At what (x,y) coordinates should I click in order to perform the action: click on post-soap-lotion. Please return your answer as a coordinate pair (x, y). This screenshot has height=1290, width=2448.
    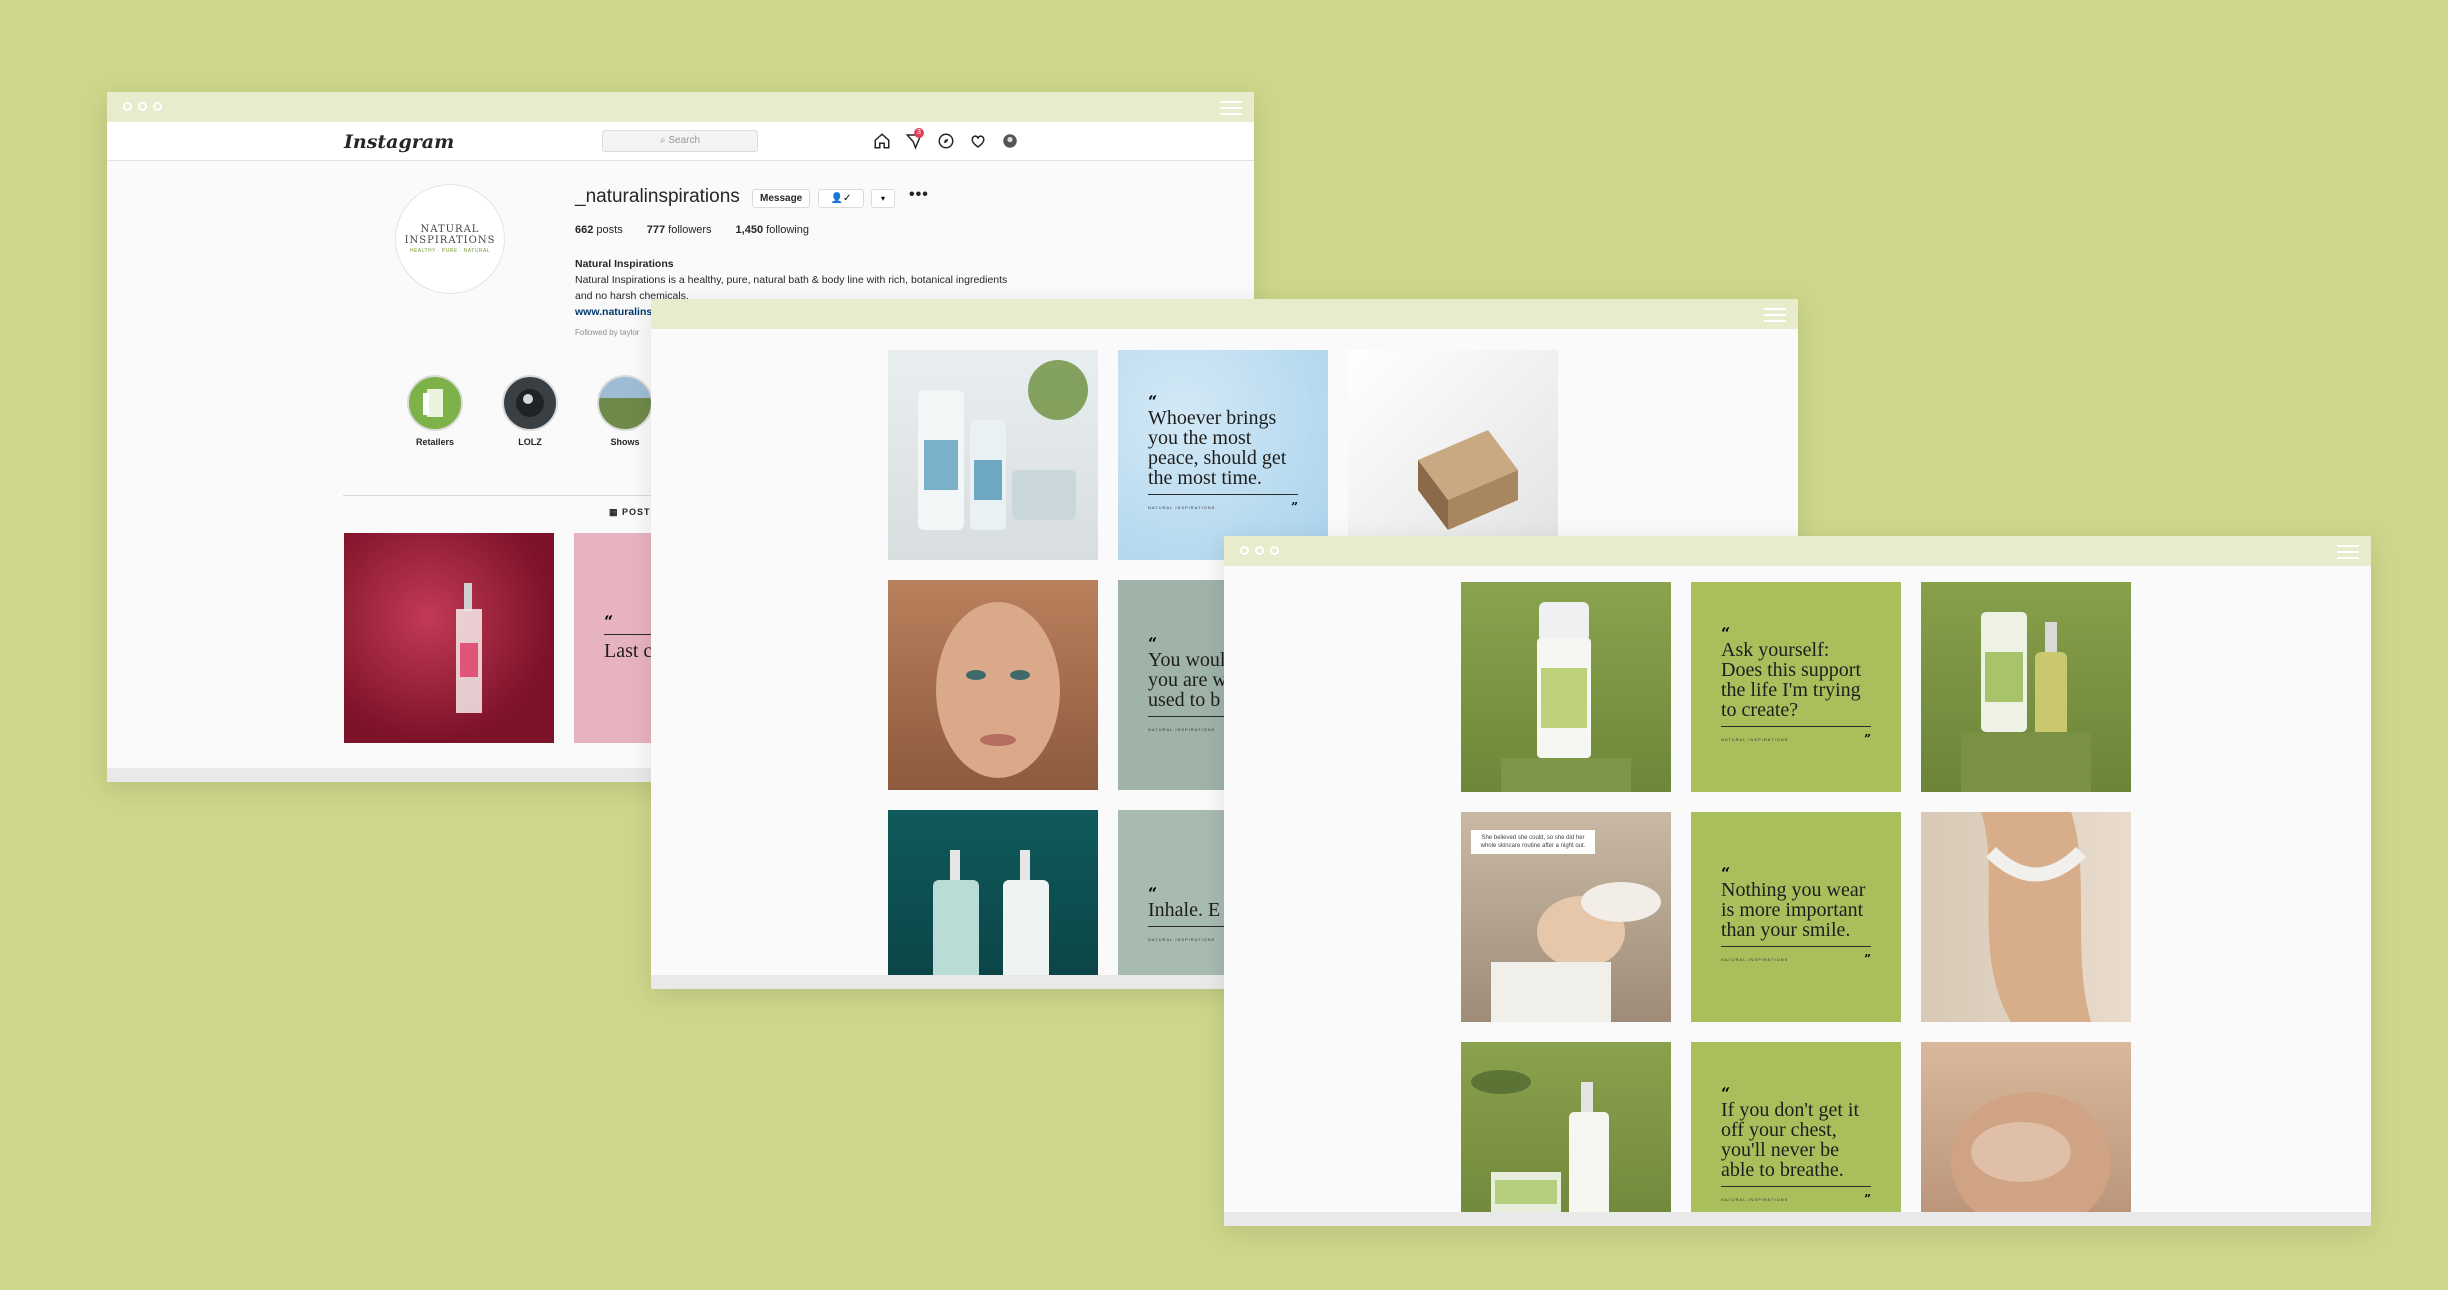
    Looking at the image, I should click on (1566, 1134).